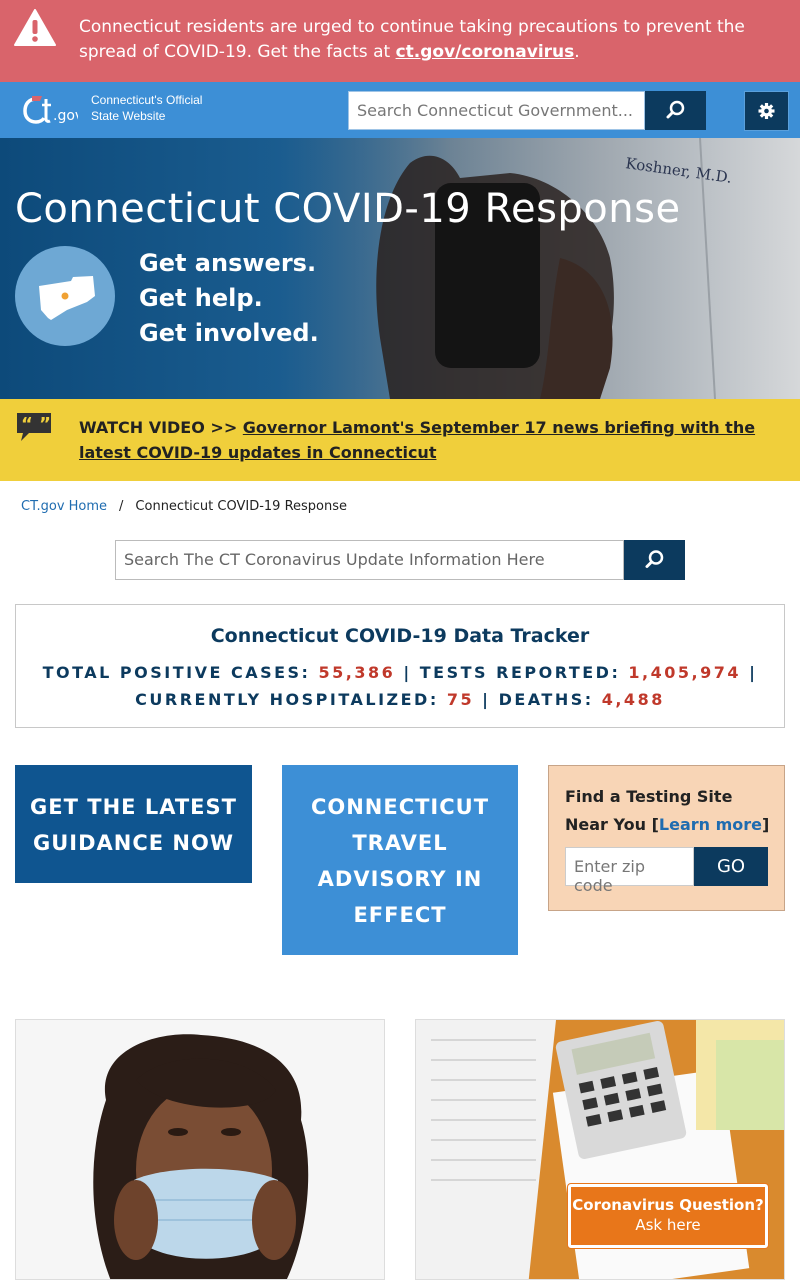  What do you see at coordinates (400, 860) in the screenshot?
I see `travel-advisory-button: CONNECTICUT TRAVEL ADVISORY IN EFFECT` at bounding box center [400, 860].